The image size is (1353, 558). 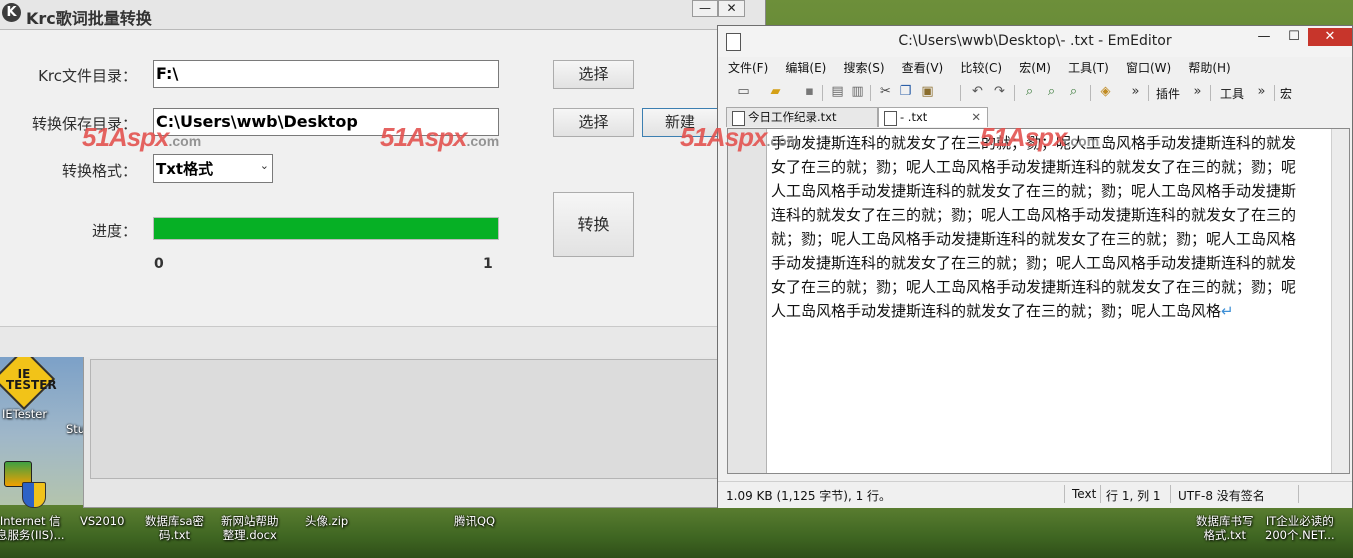 What do you see at coordinates (593, 122) in the screenshot?
I see `choose-save-dir-button: 选择` at bounding box center [593, 122].